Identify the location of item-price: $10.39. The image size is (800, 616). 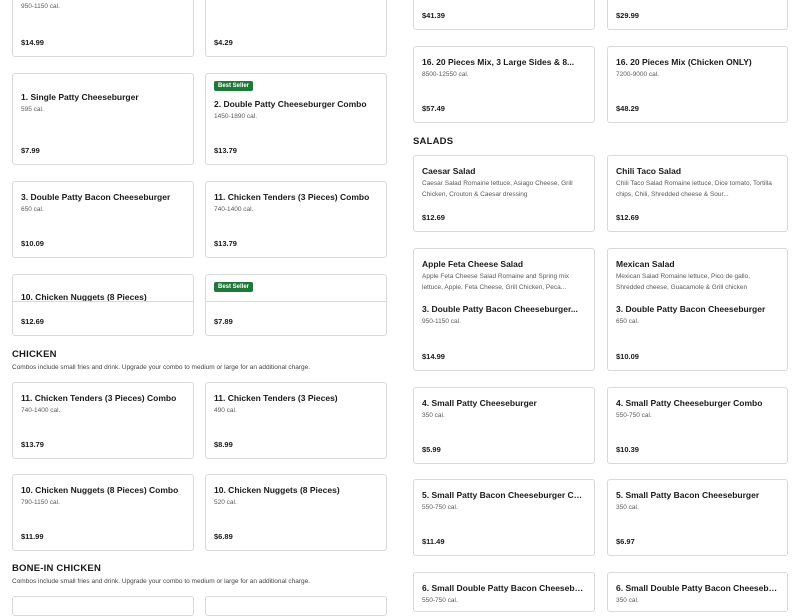
(627, 449).